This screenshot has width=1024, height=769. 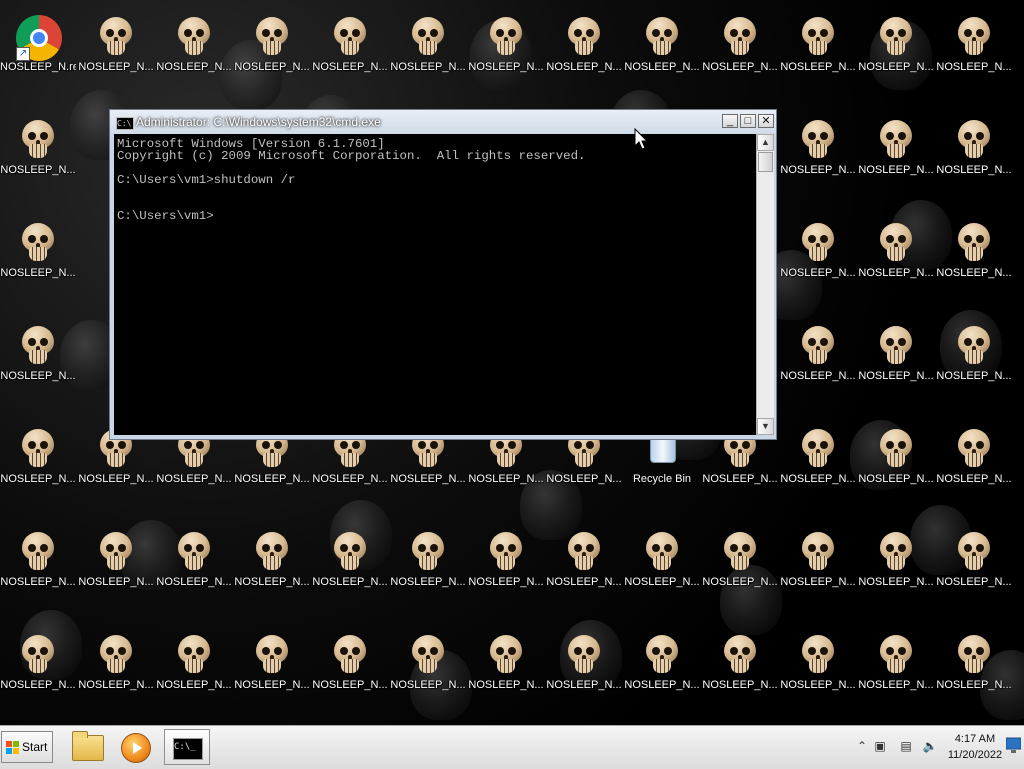 What do you see at coordinates (930, 746) in the screenshot?
I see `speaker-icon: 🔈` at bounding box center [930, 746].